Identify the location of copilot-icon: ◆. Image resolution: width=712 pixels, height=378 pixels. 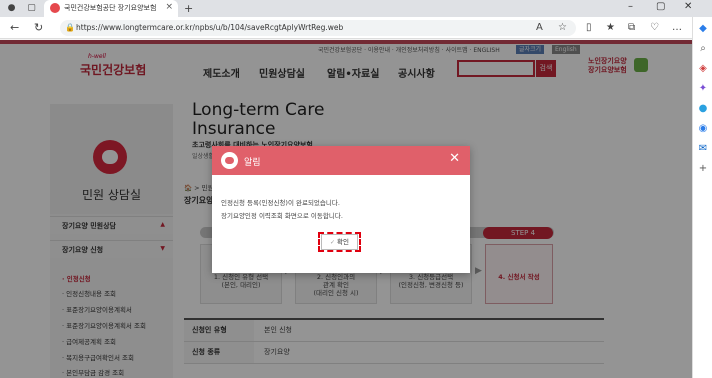
(703, 29).